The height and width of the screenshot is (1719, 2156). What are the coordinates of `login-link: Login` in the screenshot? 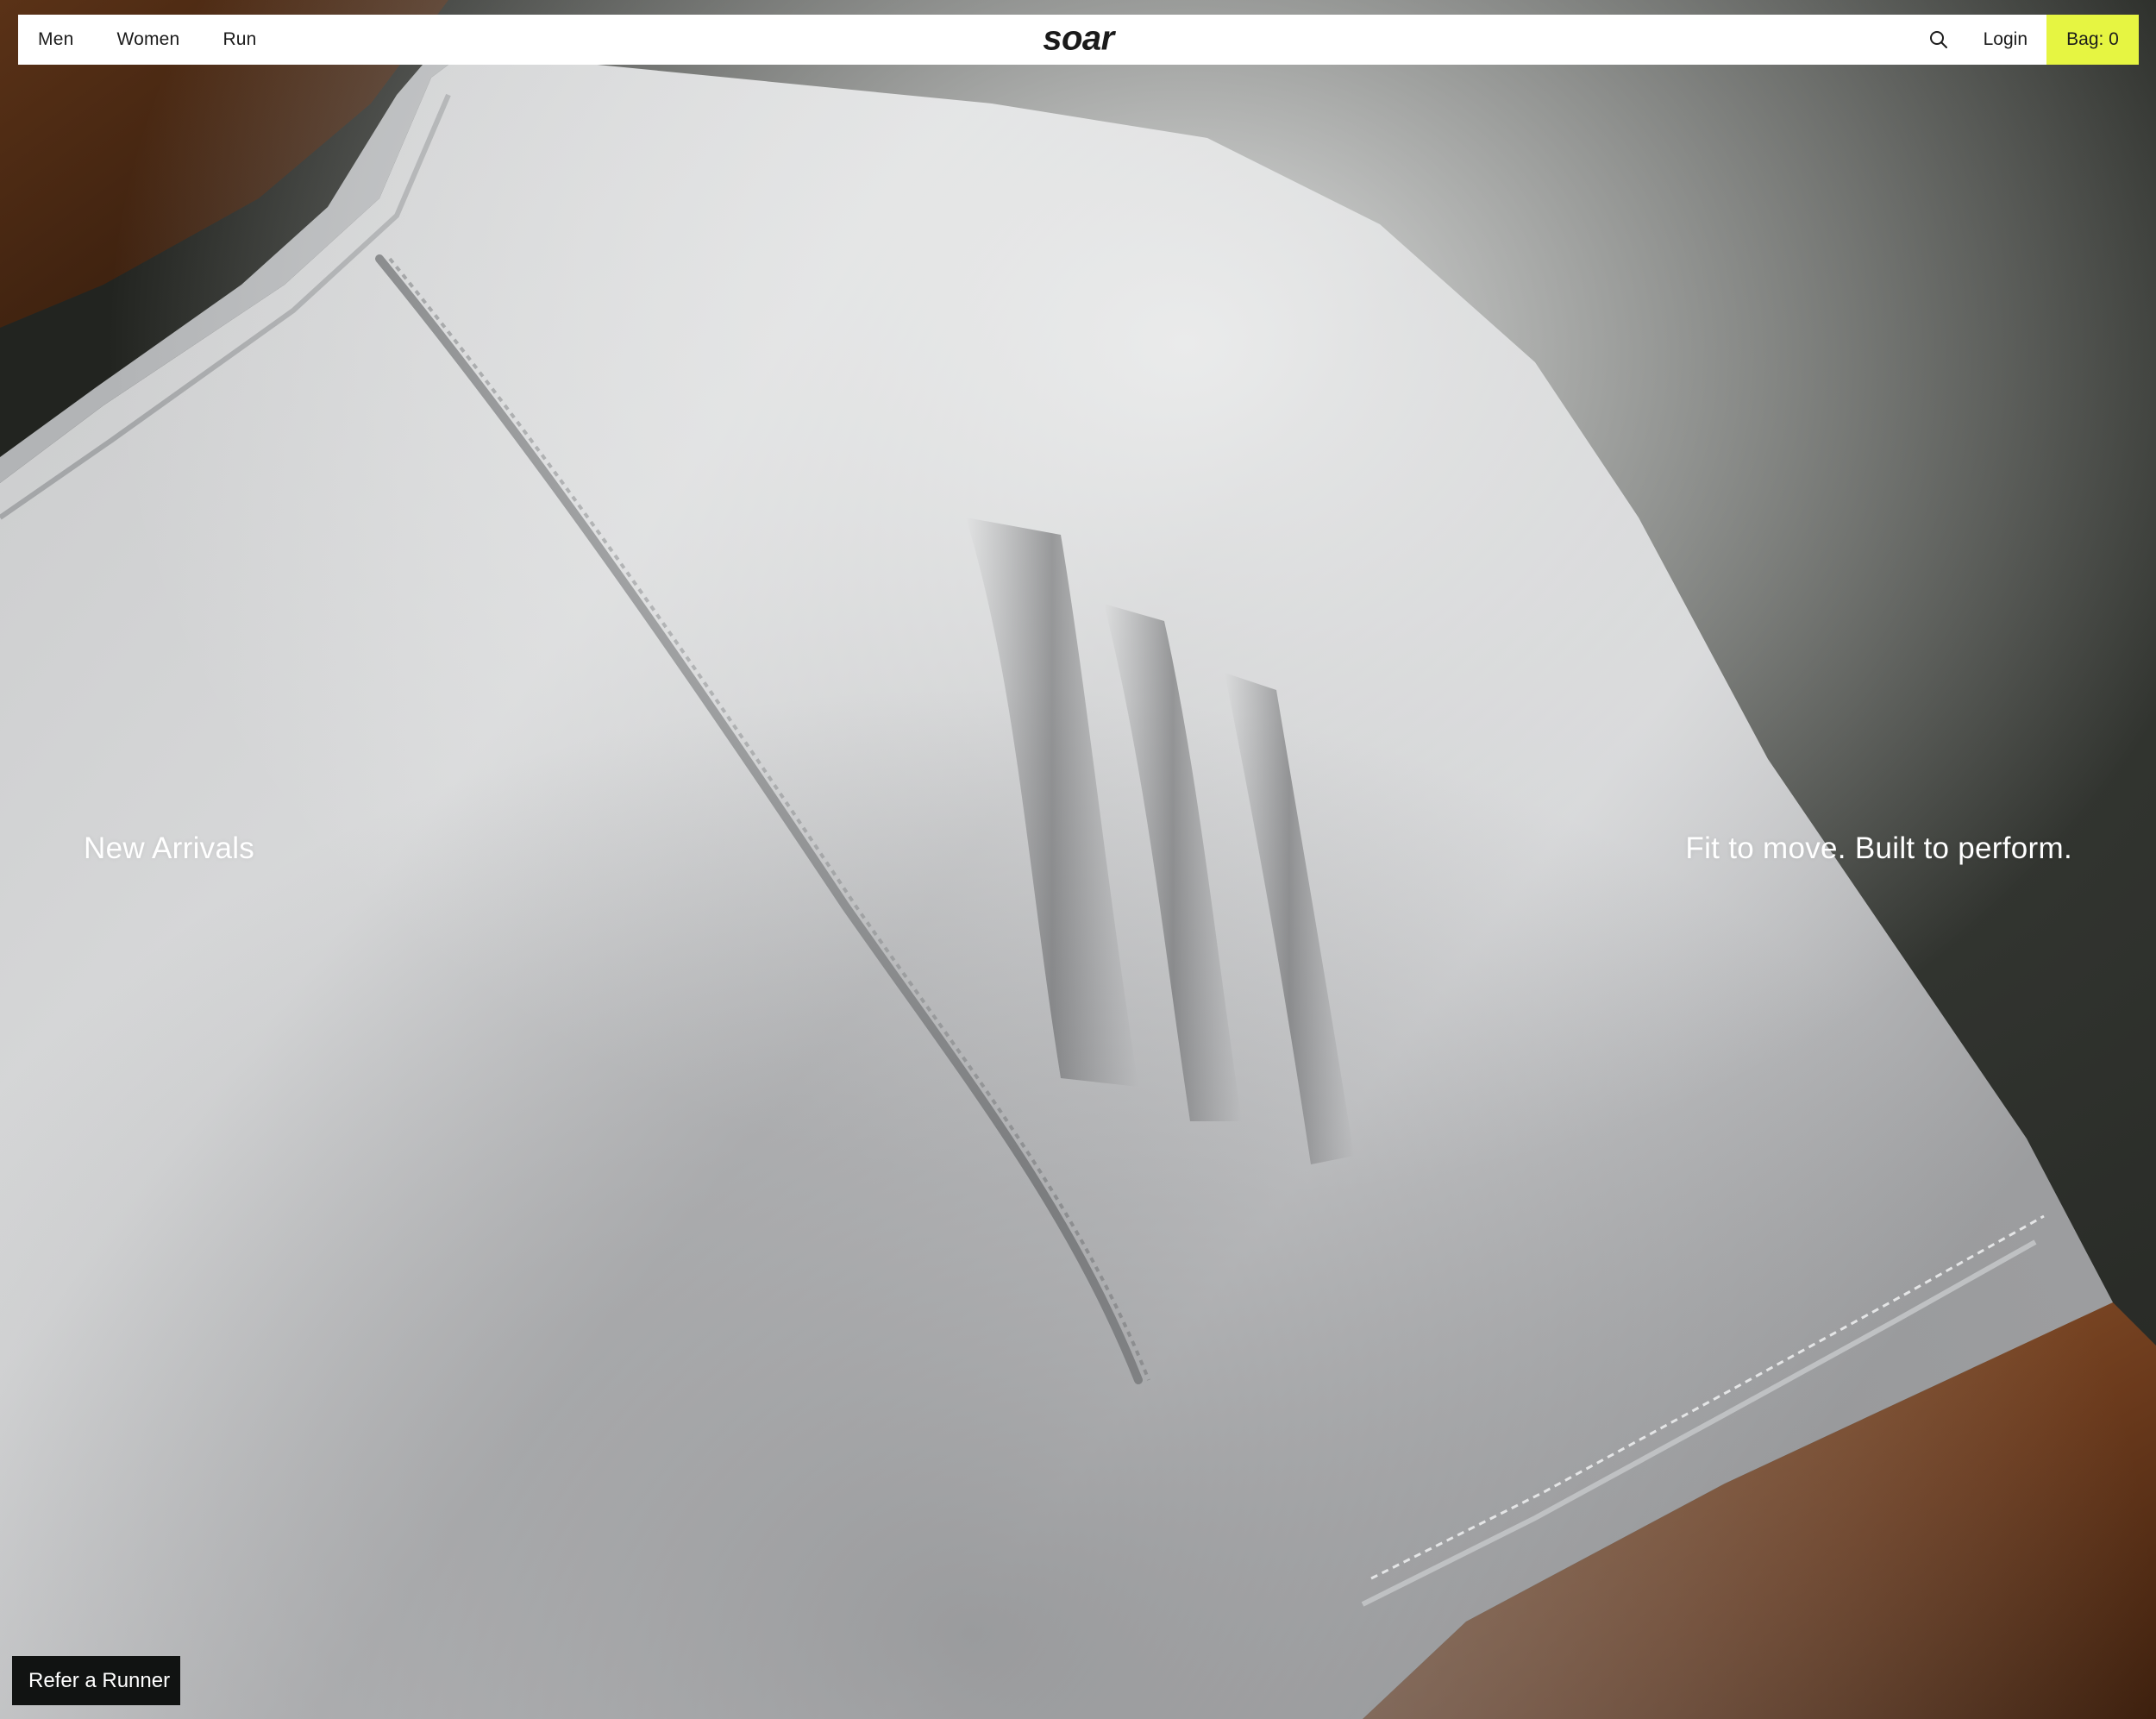 It's located at (2006, 40).